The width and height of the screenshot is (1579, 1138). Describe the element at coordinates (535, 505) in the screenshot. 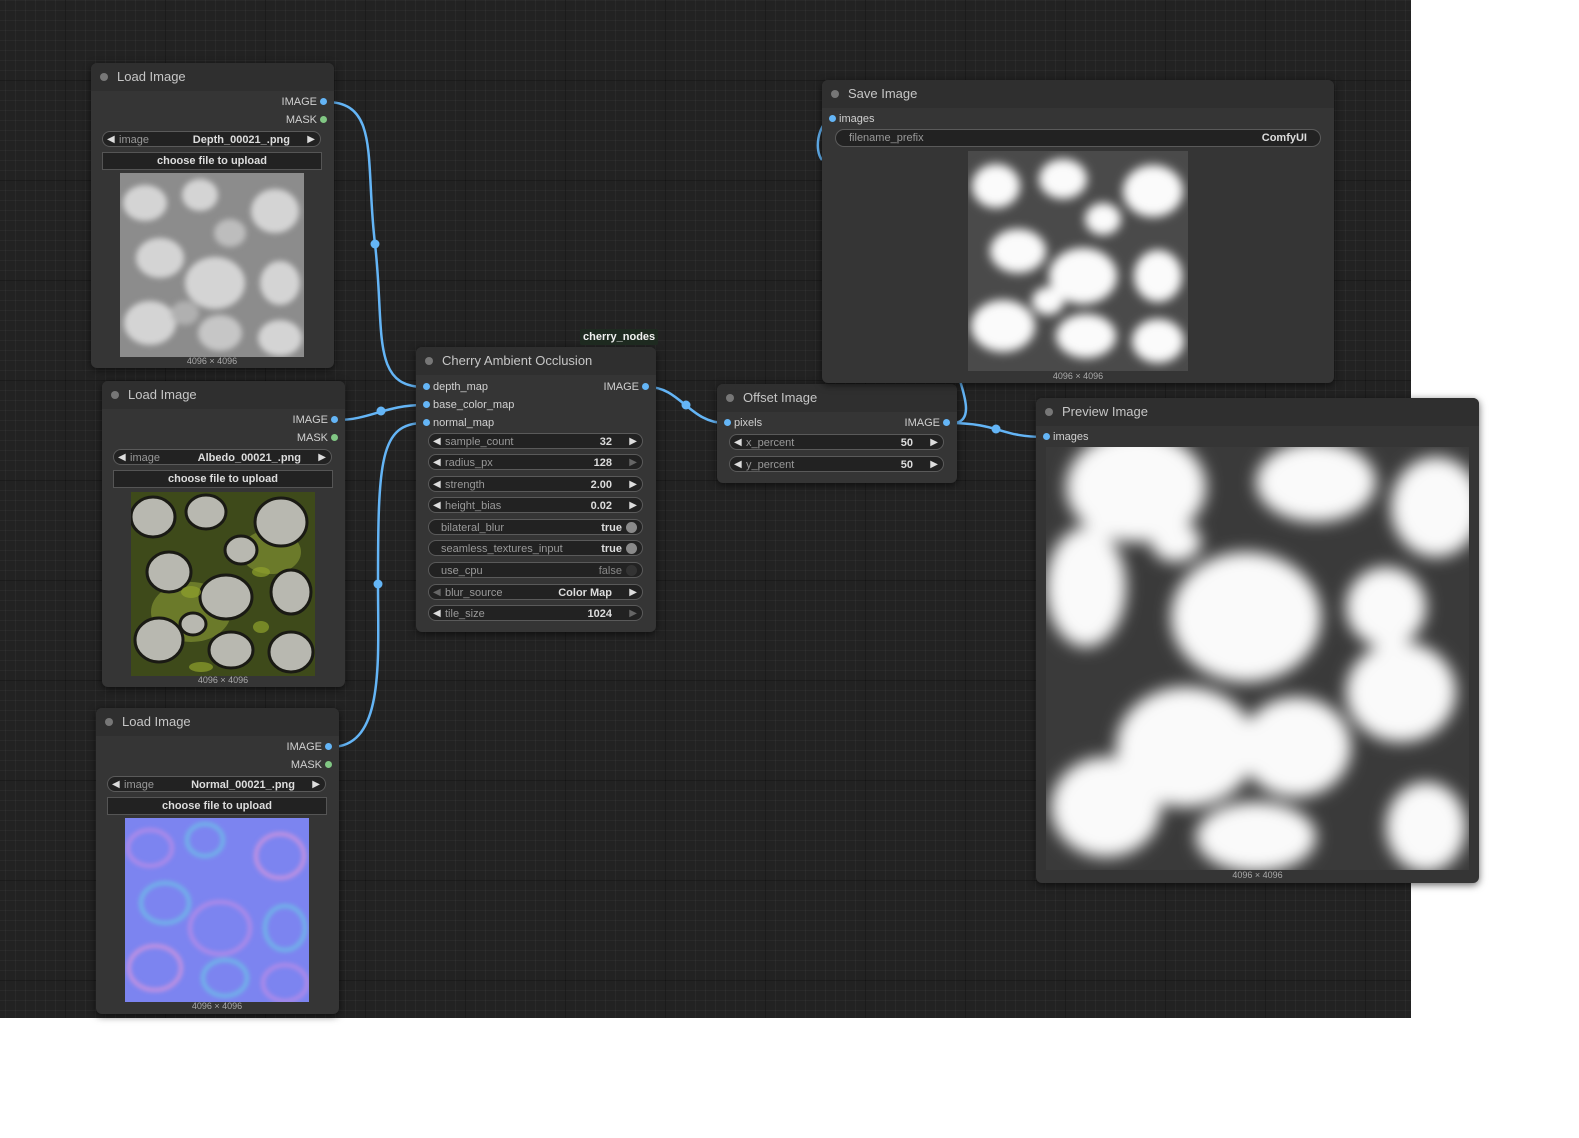

I see `height-bias-widget: ◀ height_bias 0.02 ▶` at that location.